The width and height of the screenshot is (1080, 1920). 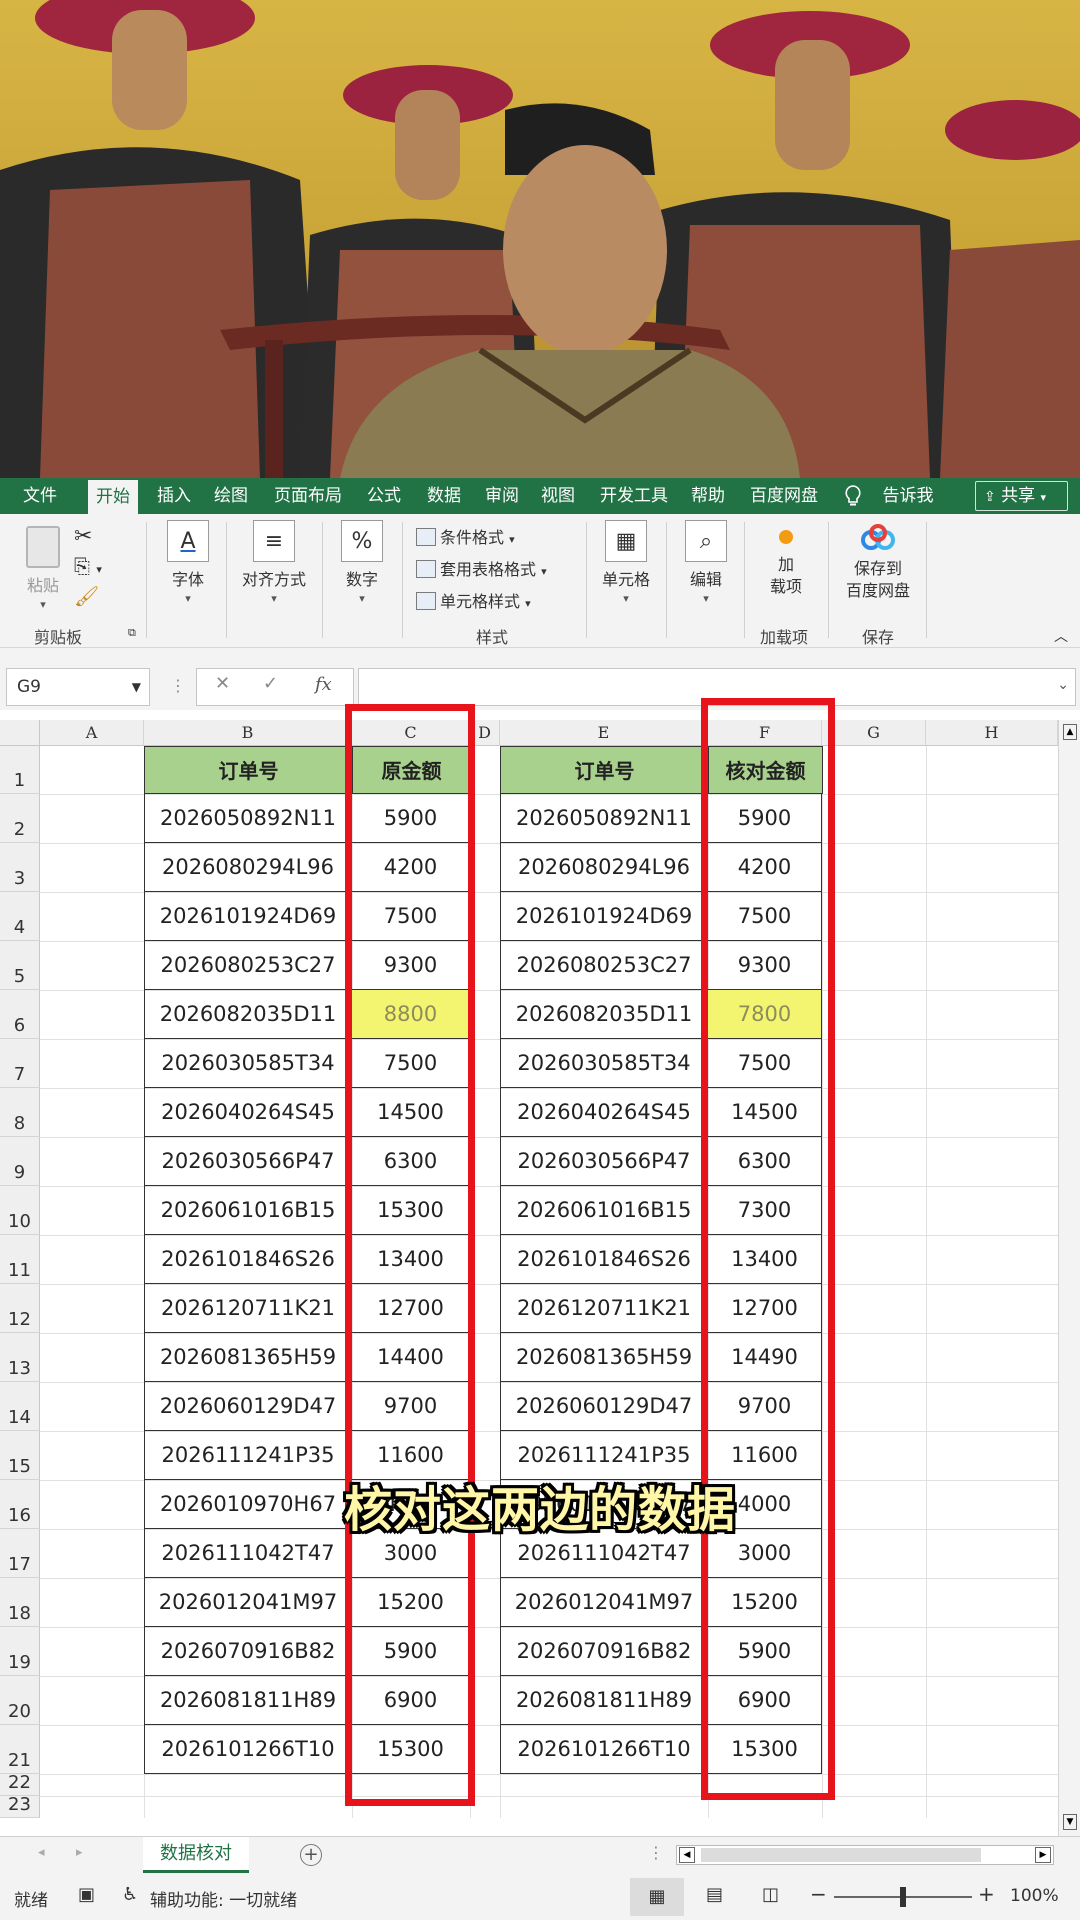 What do you see at coordinates (222, 683) in the screenshot?
I see `cancel-icon: ✕` at bounding box center [222, 683].